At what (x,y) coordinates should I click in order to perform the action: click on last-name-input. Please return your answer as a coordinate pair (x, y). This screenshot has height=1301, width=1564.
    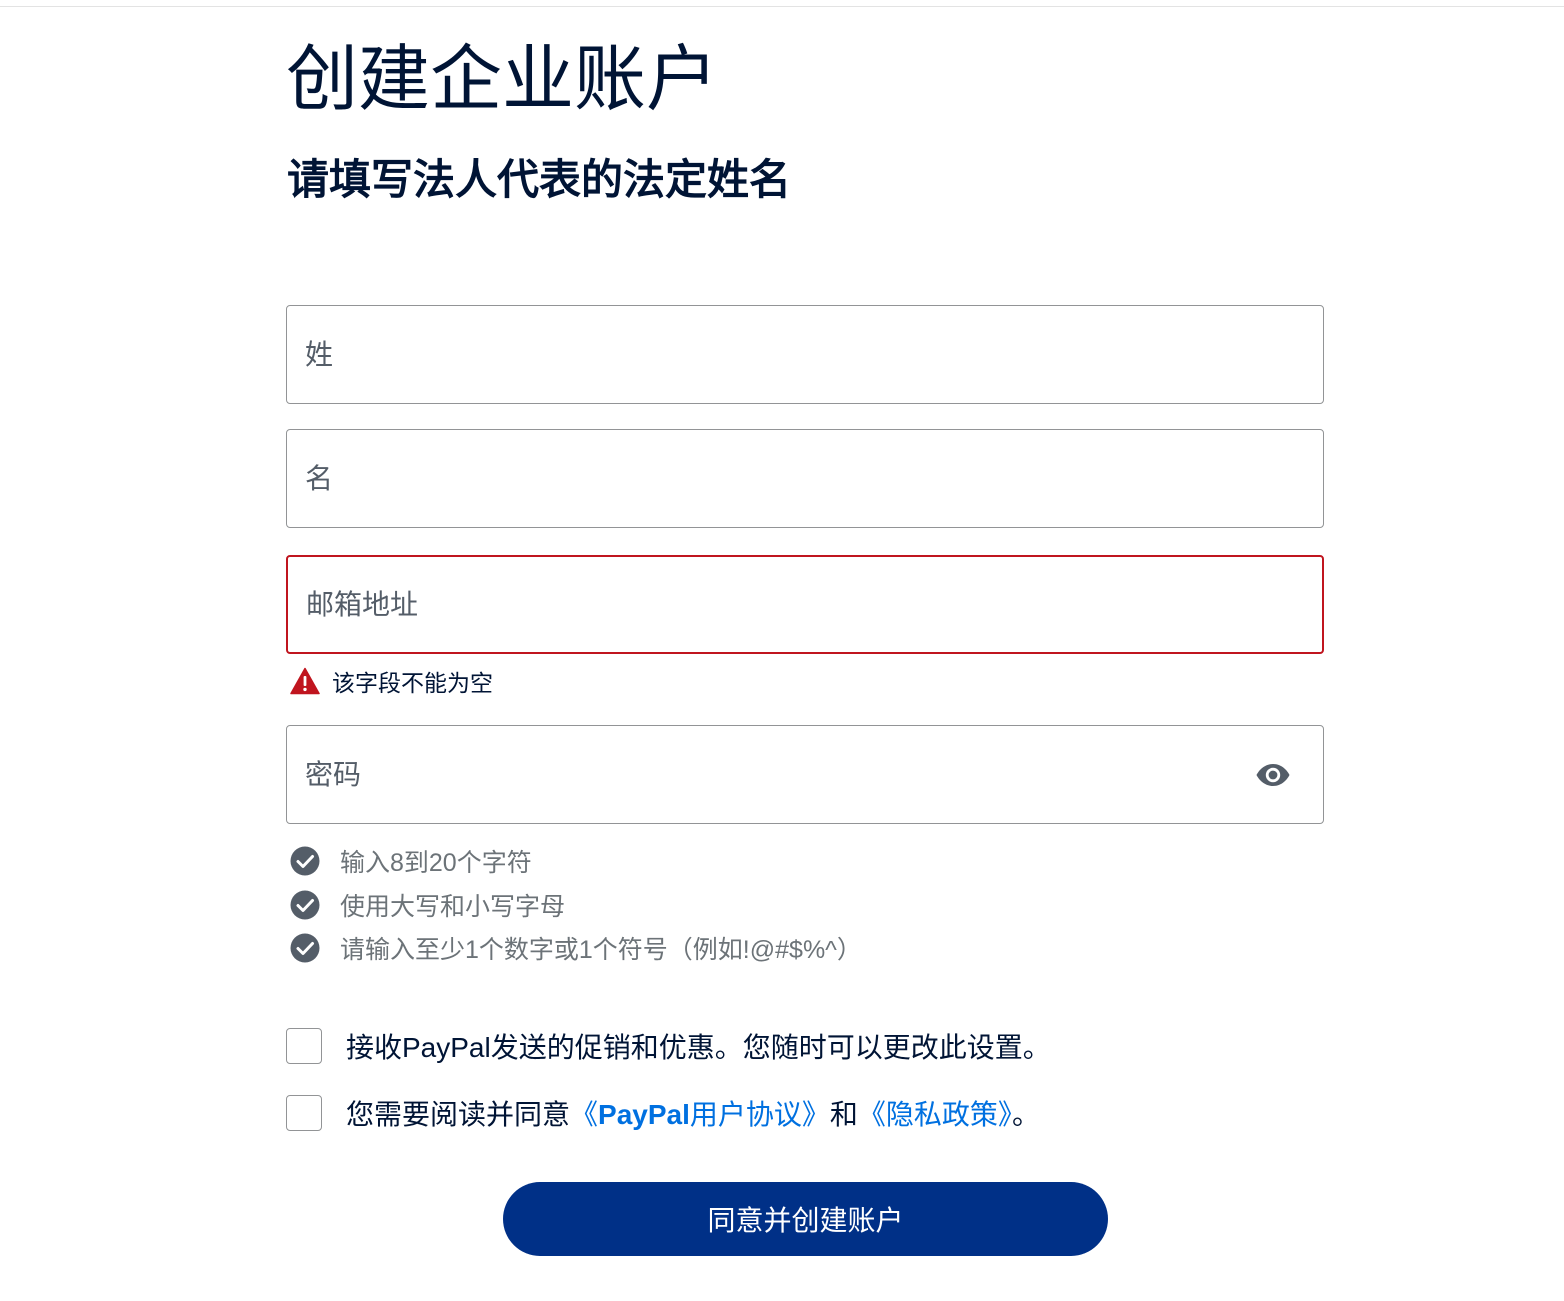
    Looking at the image, I should click on (805, 354).